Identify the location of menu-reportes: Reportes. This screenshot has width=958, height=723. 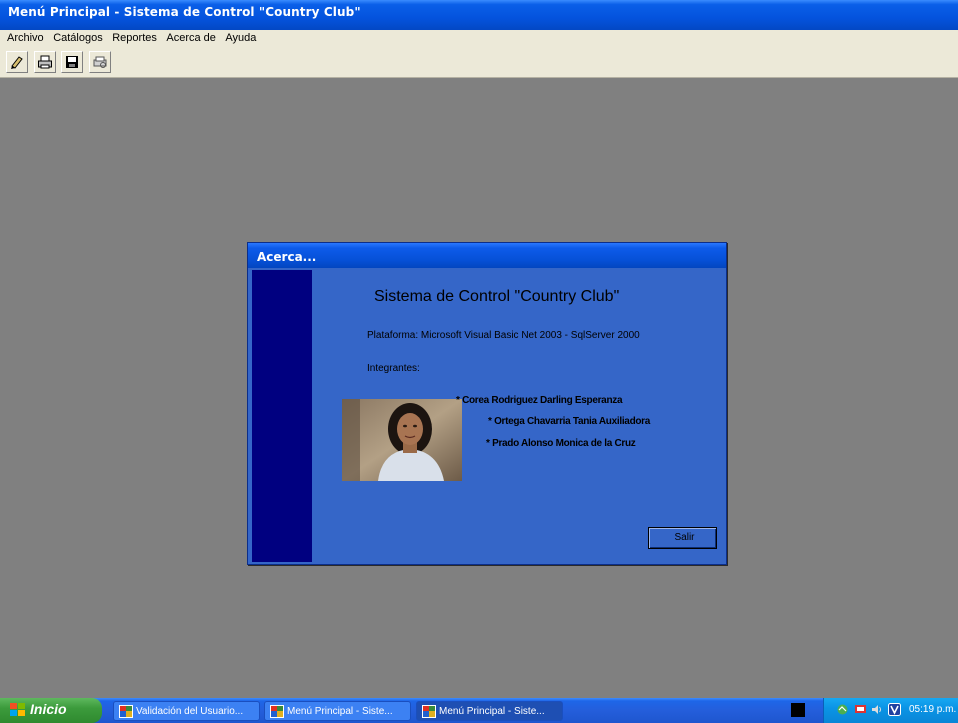
(134, 38).